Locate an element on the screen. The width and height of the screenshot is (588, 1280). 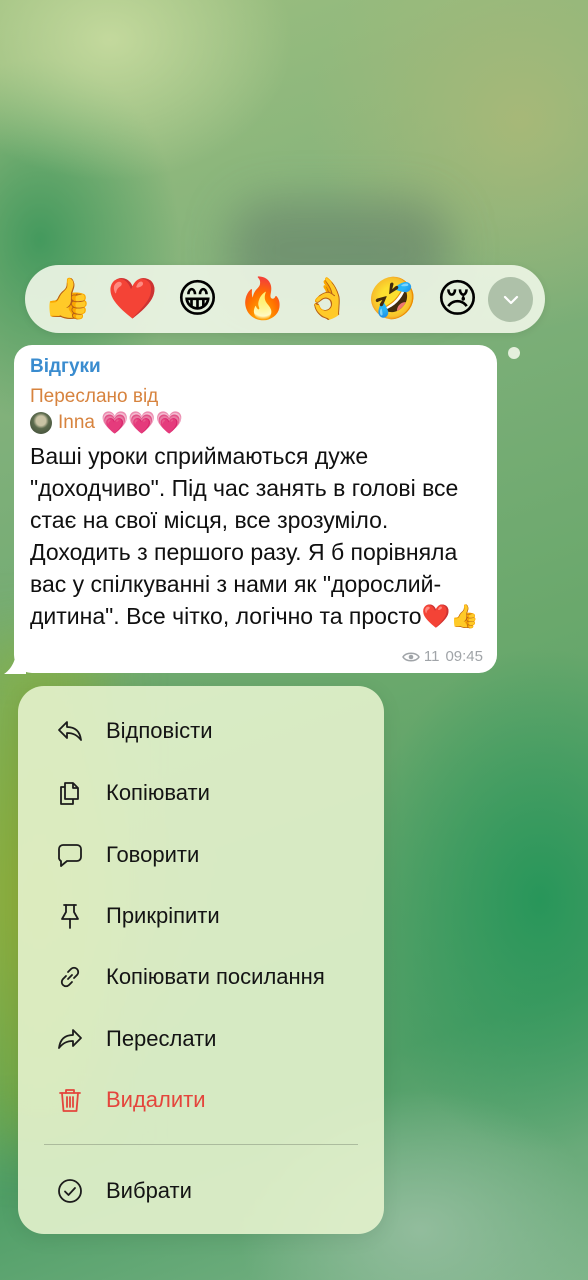
menu-item-reply: Відповісти is located at coordinates (201, 731).